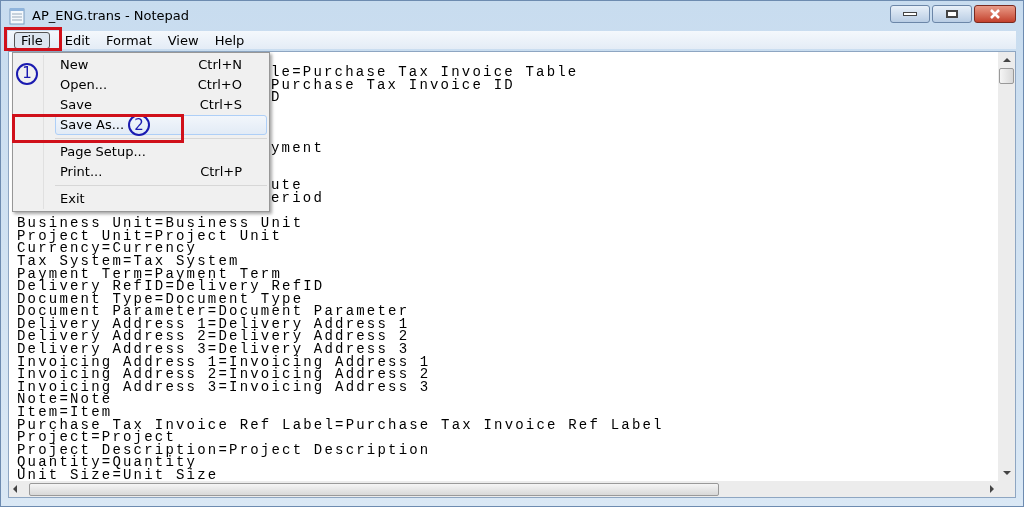  What do you see at coordinates (952, 14) in the screenshot?
I see `maximize-button` at bounding box center [952, 14].